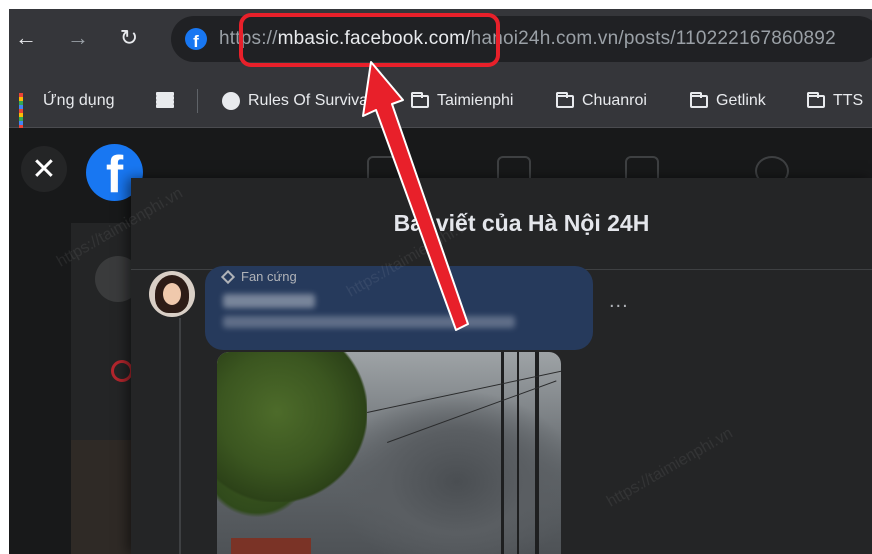 The width and height of the screenshot is (872, 554). I want to click on close-icon: ✕, so click(44, 169).